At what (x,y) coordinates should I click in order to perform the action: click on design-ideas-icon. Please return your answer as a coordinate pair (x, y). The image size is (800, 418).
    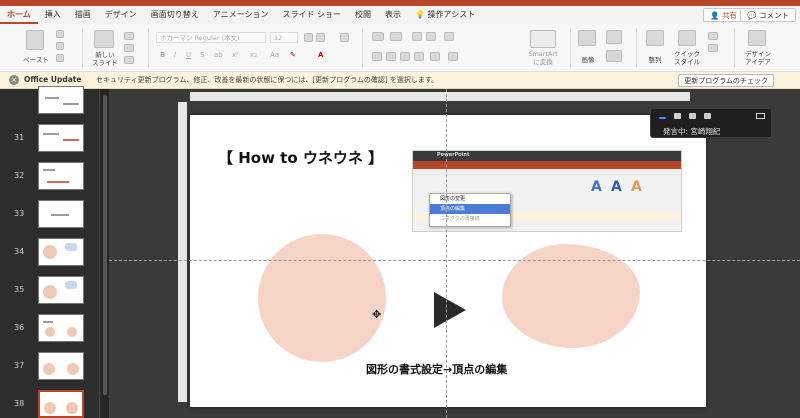
    Looking at the image, I should click on (757, 38).